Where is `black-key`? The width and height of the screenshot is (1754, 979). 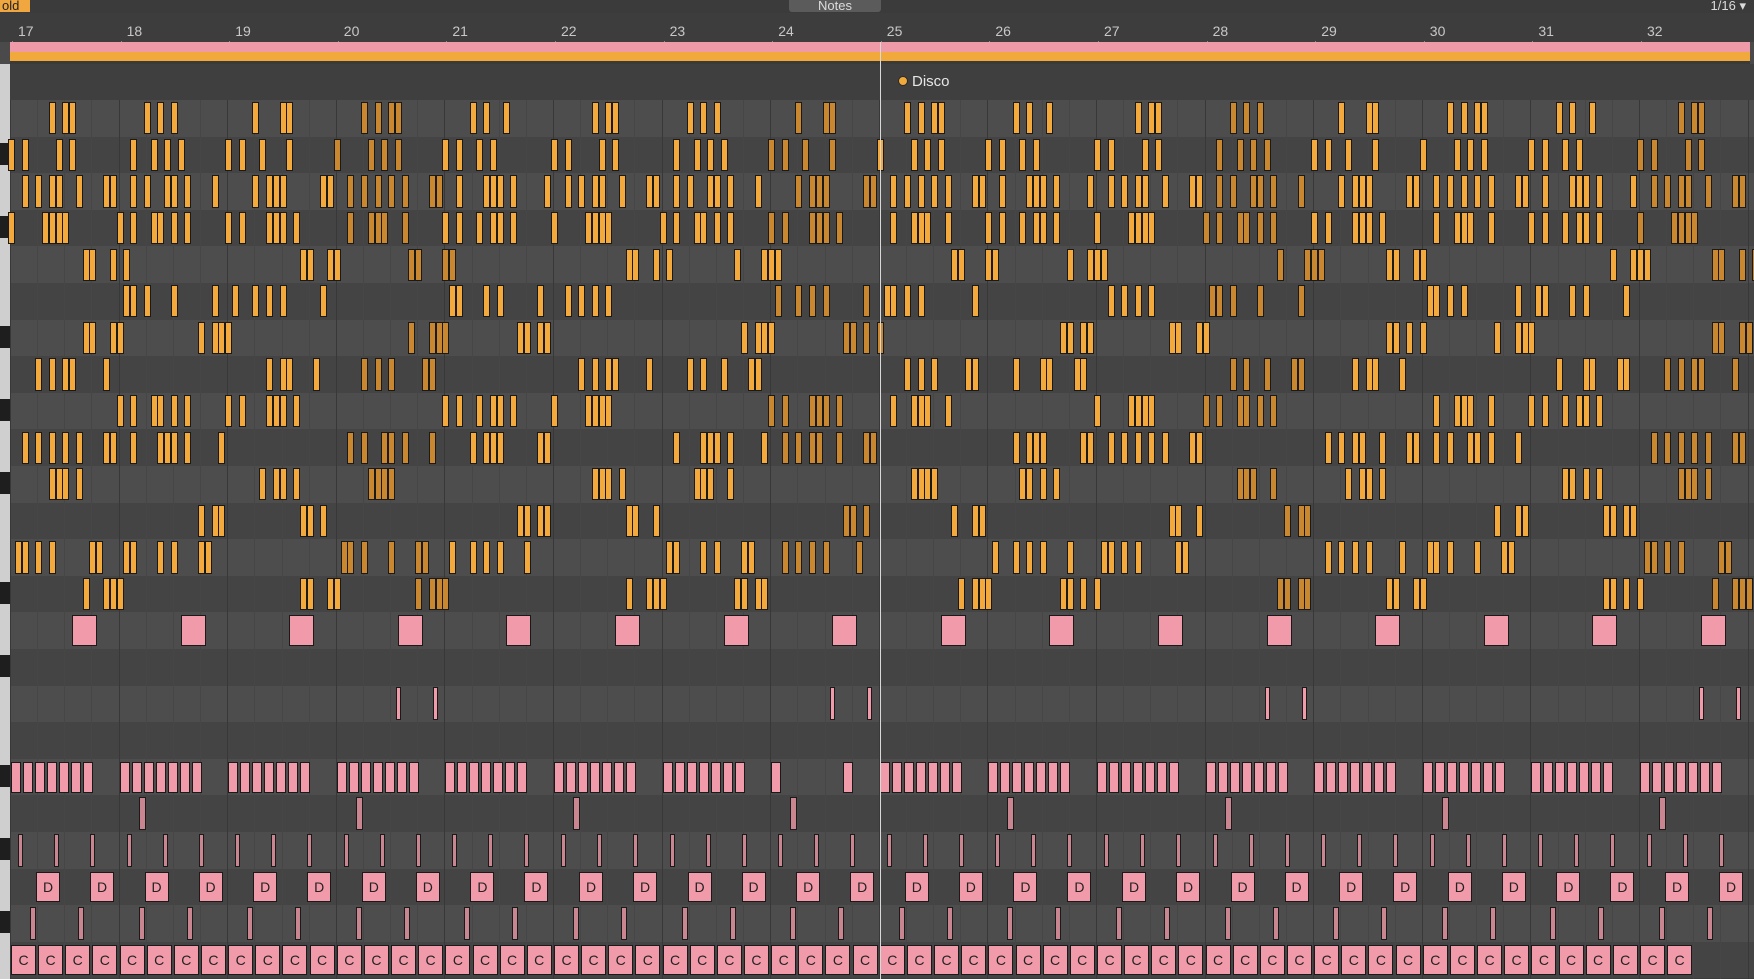 black-key is located at coordinates (5, 592).